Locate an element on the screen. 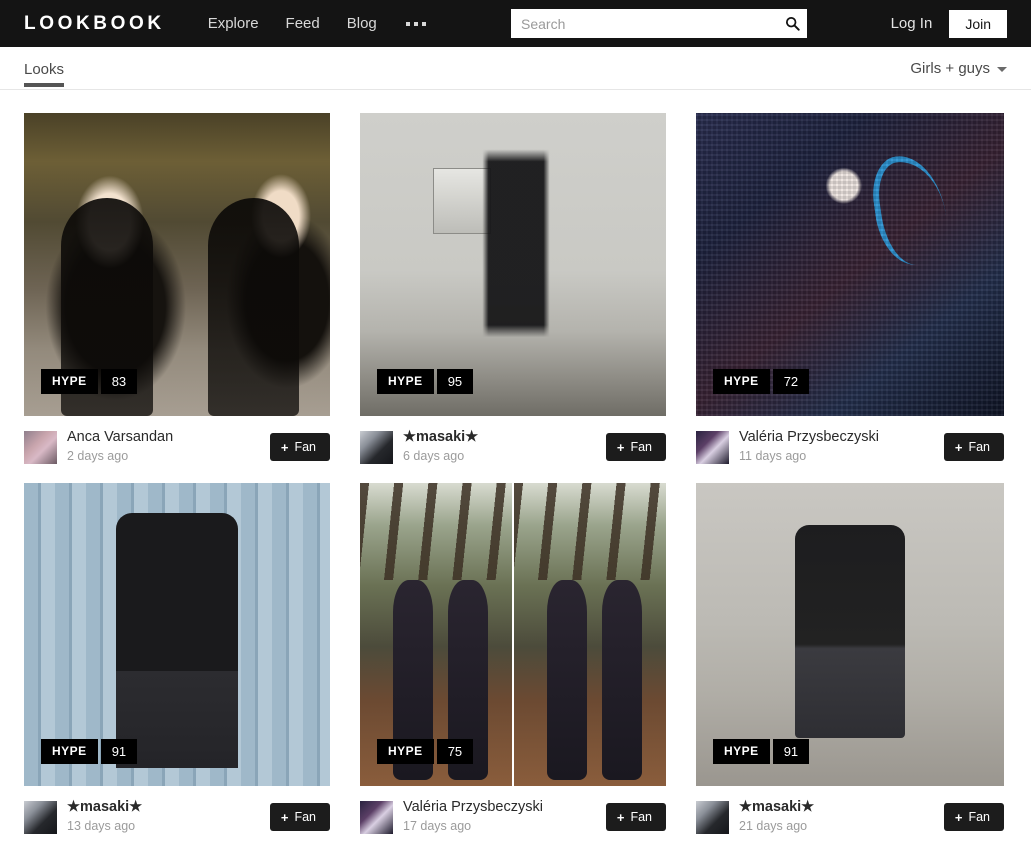  nav-blog: Blog is located at coordinates (362, 23).